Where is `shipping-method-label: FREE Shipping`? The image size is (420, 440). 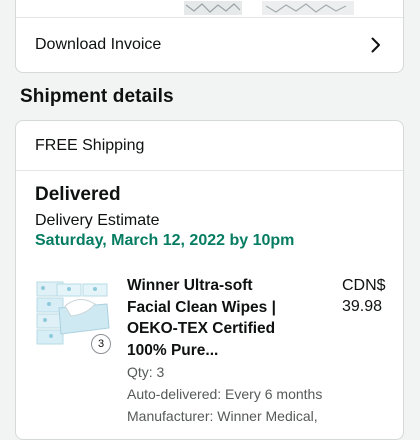 shipping-method-label: FREE Shipping is located at coordinates (90, 145).